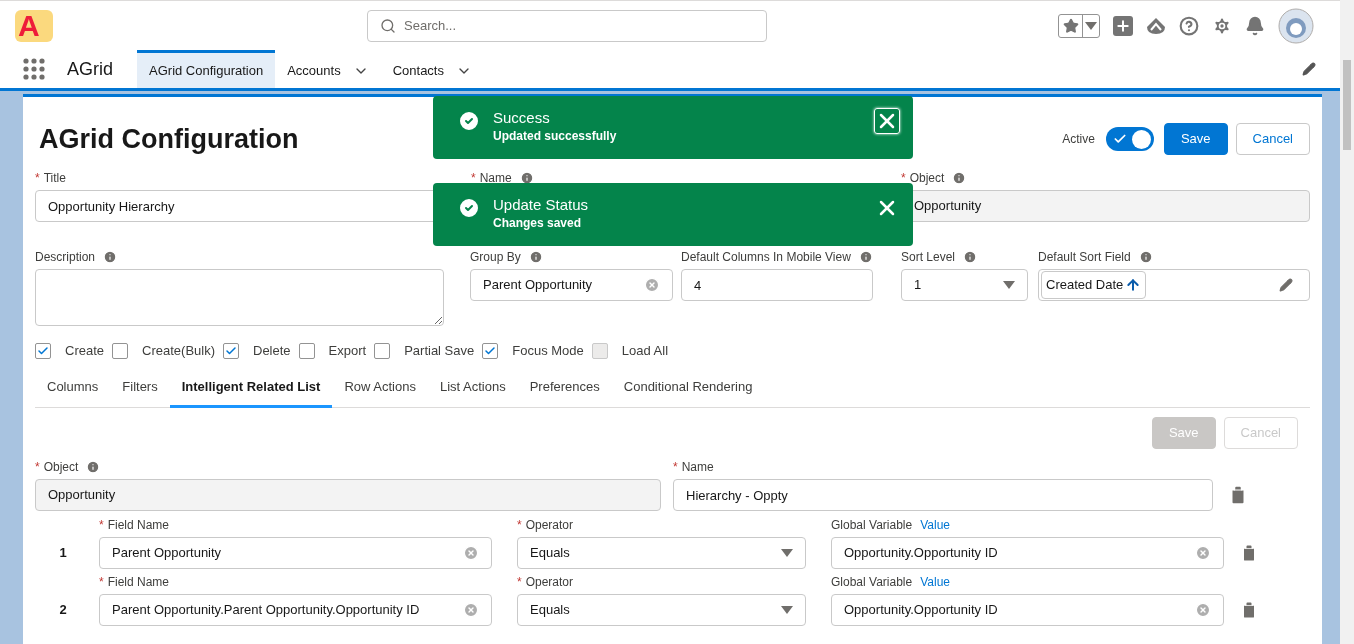  What do you see at coordinates (439, 351) in the screenshot?
I see `checkbox-label: Partial Save` at bounding box center [439, 351].